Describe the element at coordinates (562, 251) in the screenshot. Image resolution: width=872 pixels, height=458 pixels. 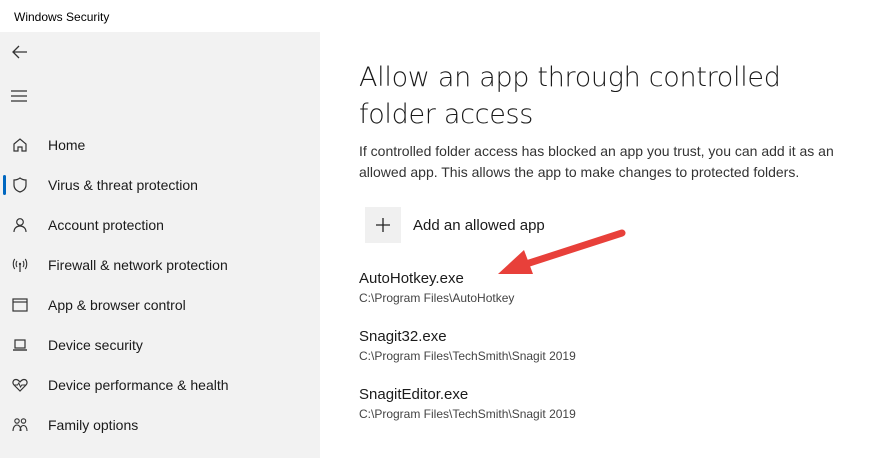
I see `annotation-arrow-icon` at that location.